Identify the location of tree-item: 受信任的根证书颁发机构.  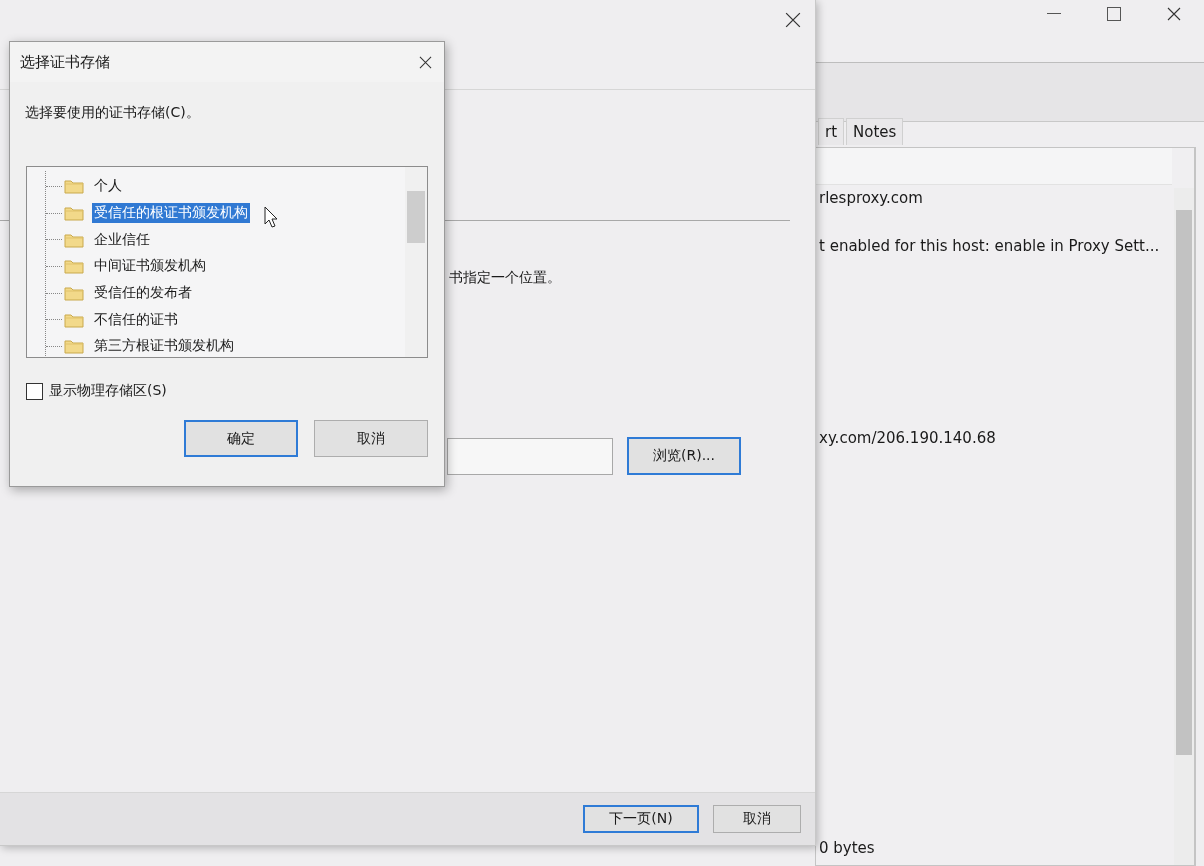
(171, 213).